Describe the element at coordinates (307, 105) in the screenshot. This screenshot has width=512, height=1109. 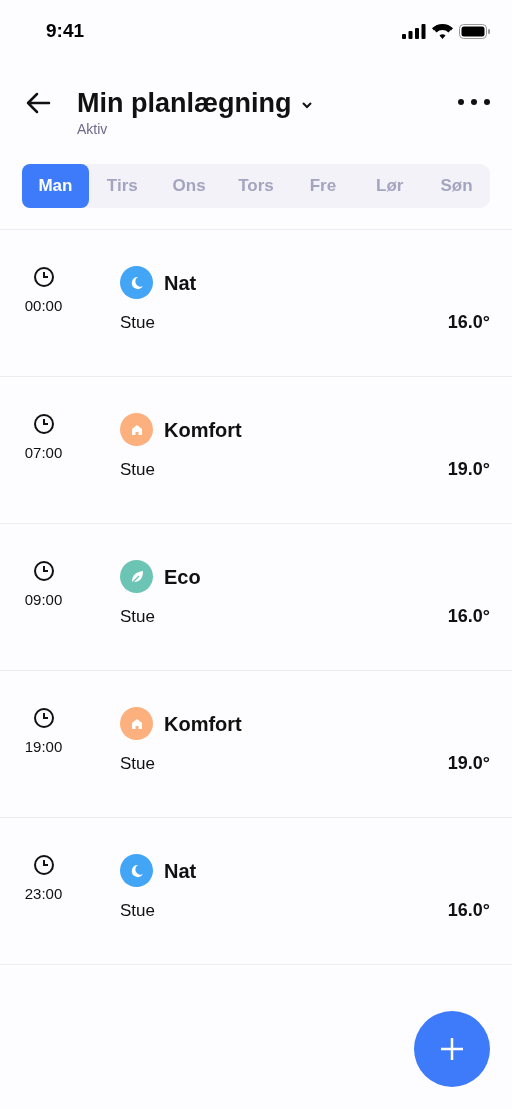
I see `chevron-down-icon` at that location.